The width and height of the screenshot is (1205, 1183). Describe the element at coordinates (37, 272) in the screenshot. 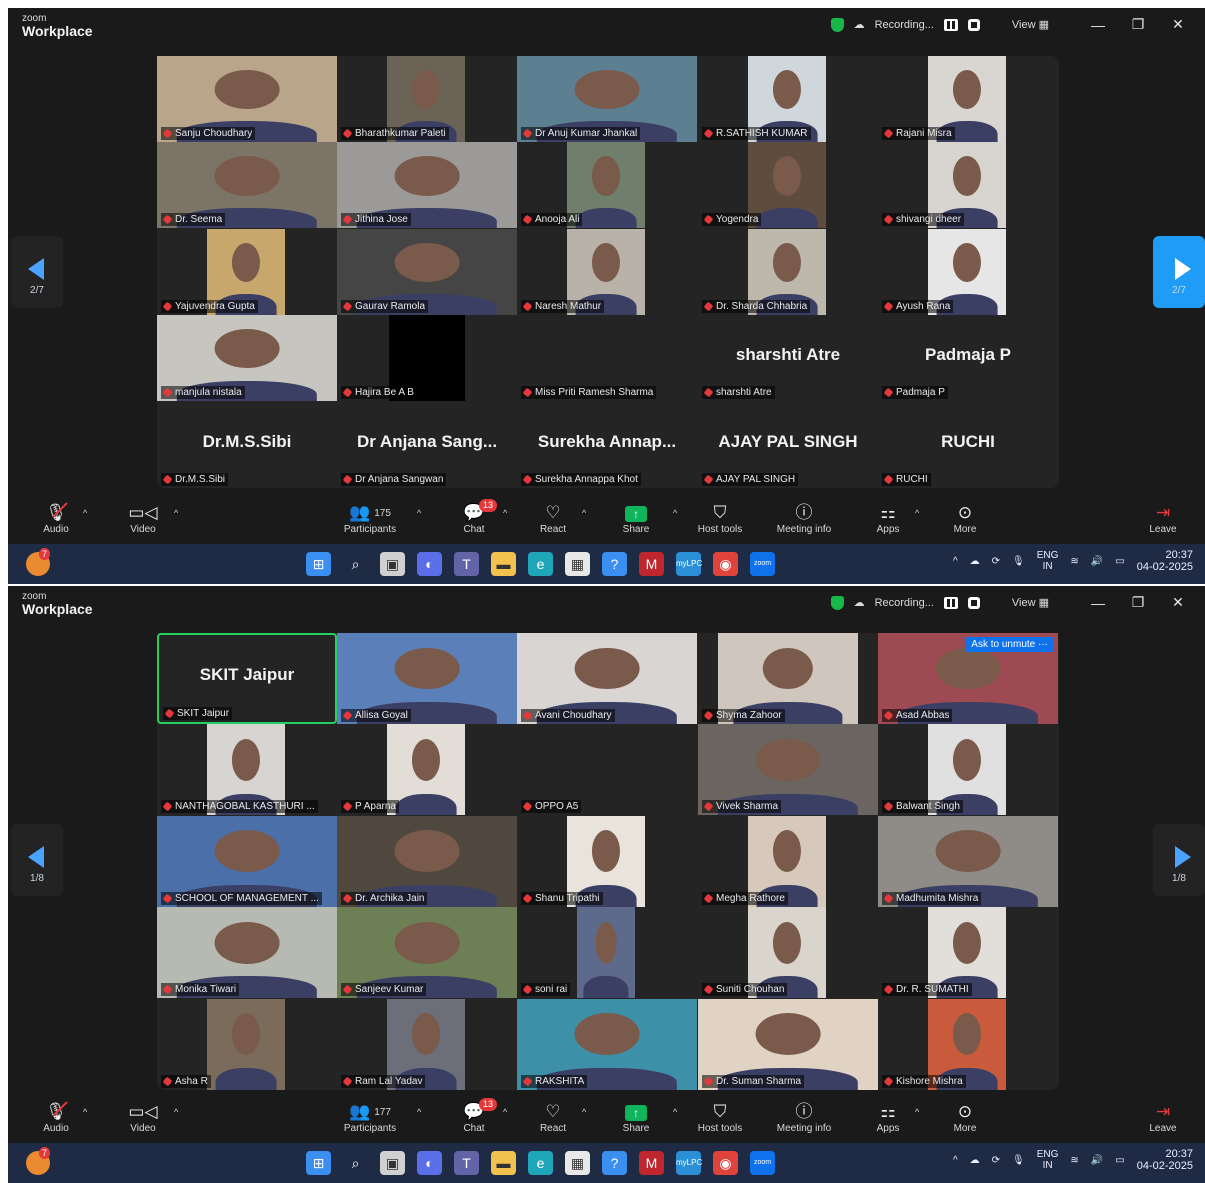

I see `previous-page-button: 2/7` at that location.